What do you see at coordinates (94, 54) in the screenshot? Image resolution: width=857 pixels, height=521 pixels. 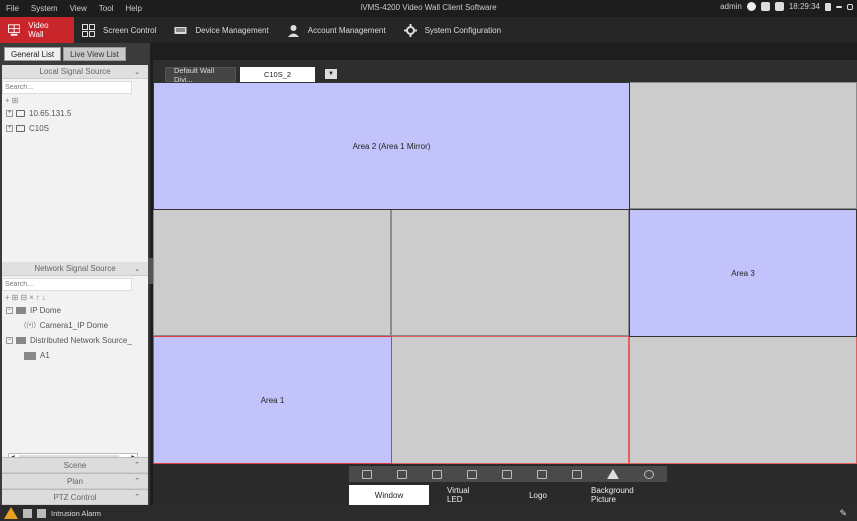 I see `tab-live-view-list: Live View List` at bounding box center [94, 54].